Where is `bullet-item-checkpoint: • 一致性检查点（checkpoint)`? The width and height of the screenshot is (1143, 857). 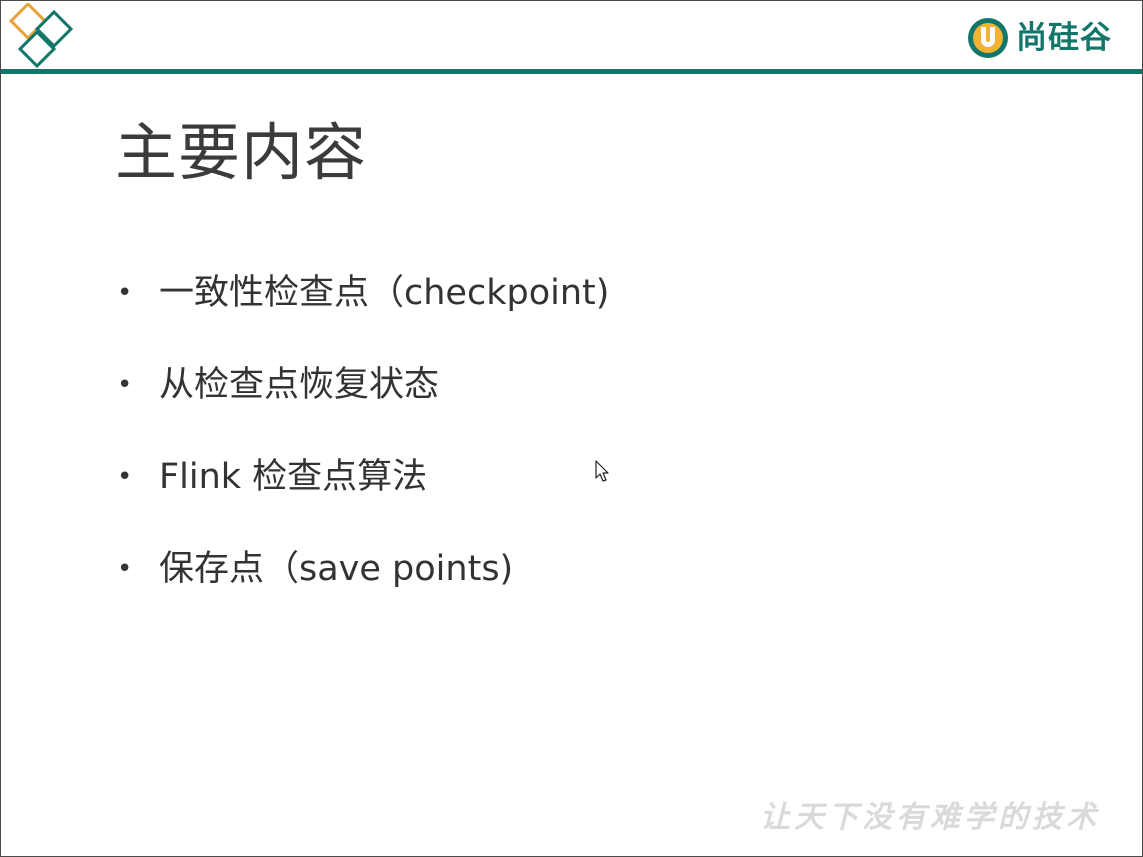 bullet-item-checkpoint: • 一致性检查点（checkpoint) is located at coordinates (361, 313).